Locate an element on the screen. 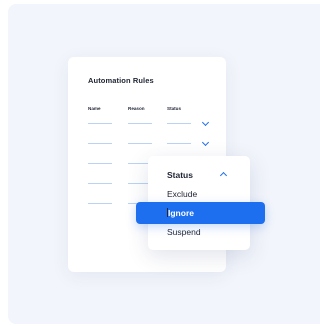  dropdown-option-ignore: Ignore is located at coordinates (200, 213).